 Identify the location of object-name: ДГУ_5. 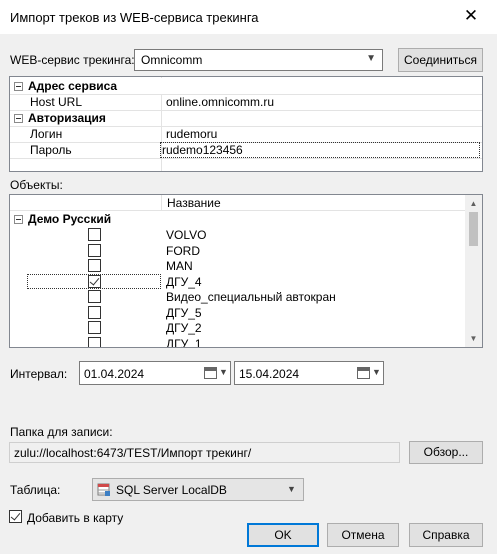
(184, 313).